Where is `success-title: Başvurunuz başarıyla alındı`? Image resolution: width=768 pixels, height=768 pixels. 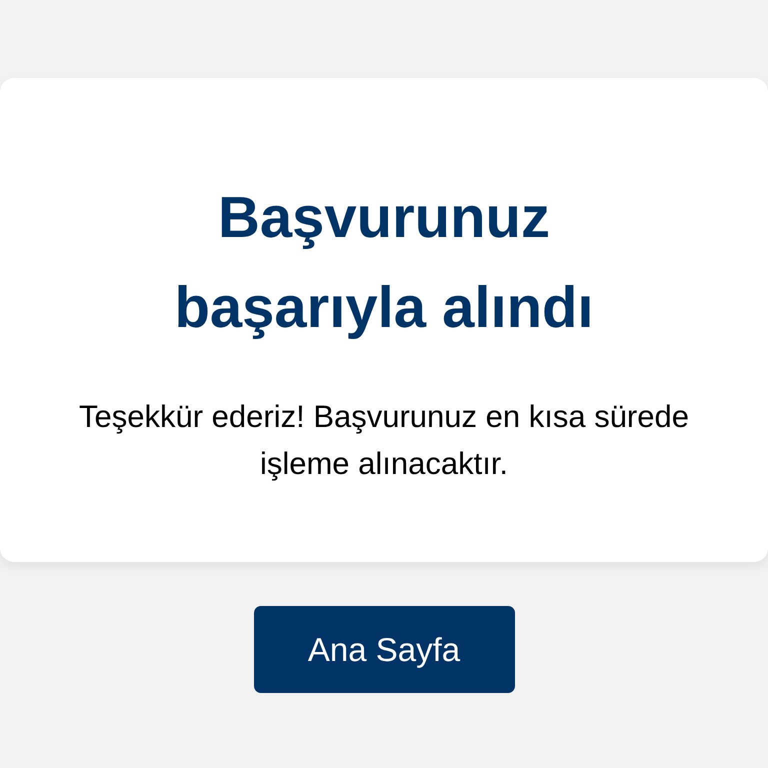
success-title: Başvurunuz başarıyla alındı is located at coordinates (384, 263).